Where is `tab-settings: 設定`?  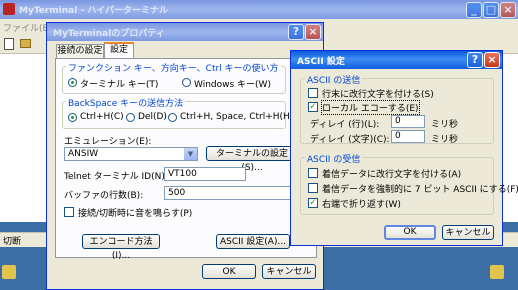 tab-settings: 設定 is located at coordinates (119, 50).